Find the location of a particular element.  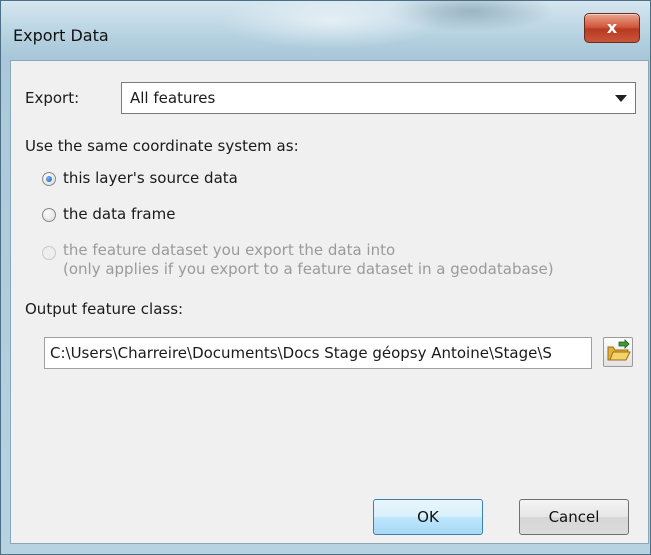

radio-feature-dataset is located at coordinates (49, 253).